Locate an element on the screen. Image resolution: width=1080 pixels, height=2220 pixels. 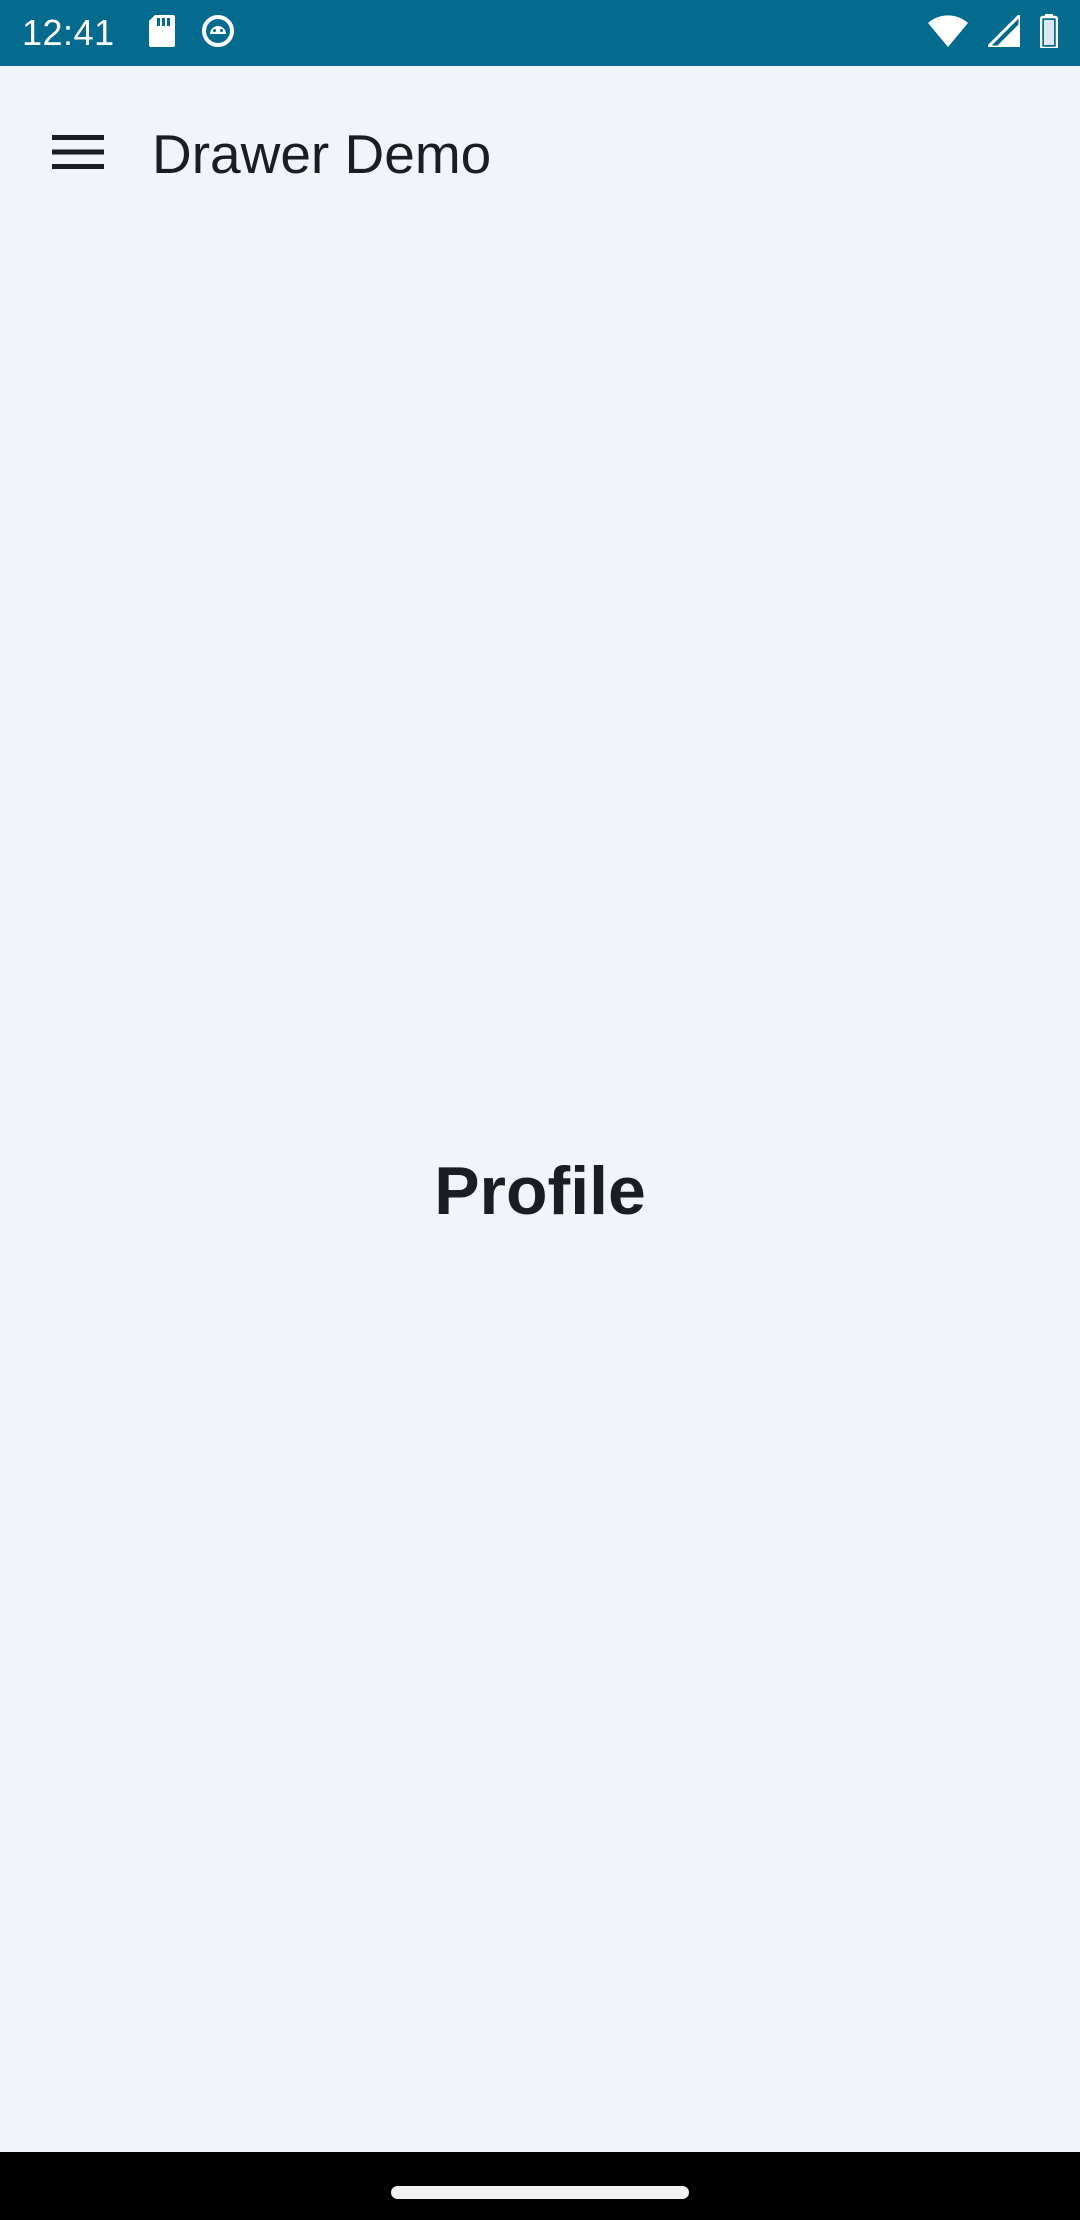
menu-button is located at coordinates (78, 154).